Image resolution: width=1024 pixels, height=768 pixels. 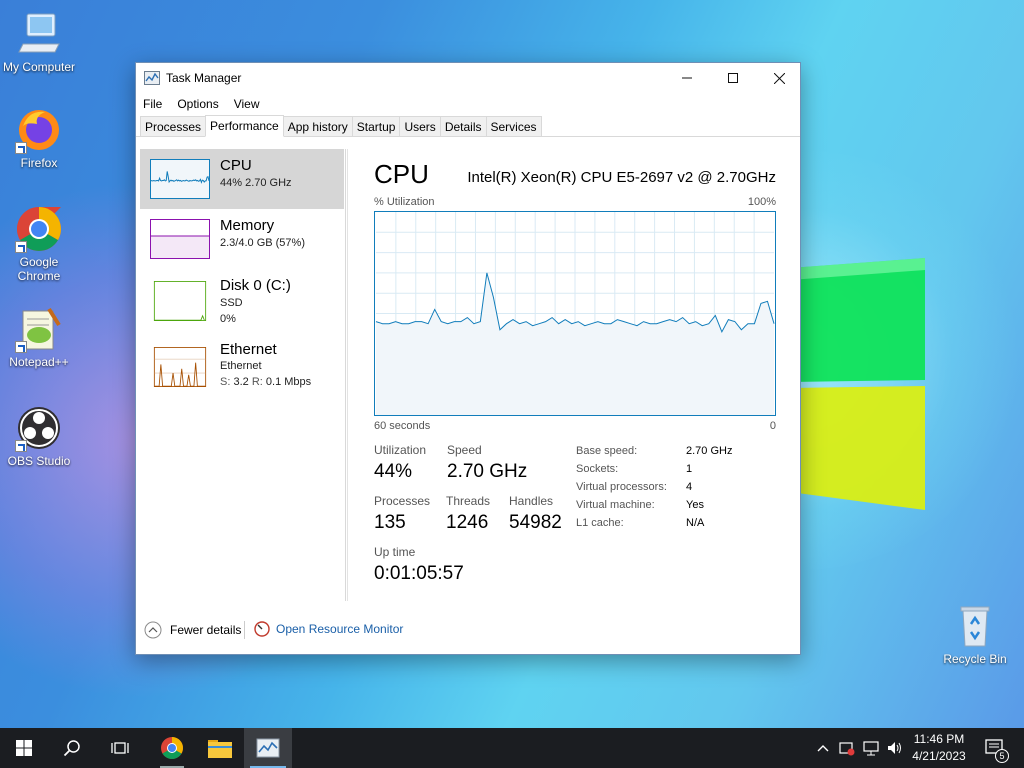 I want to click on utilization-axis-label: % Utilization, so click(x=404, y=202).